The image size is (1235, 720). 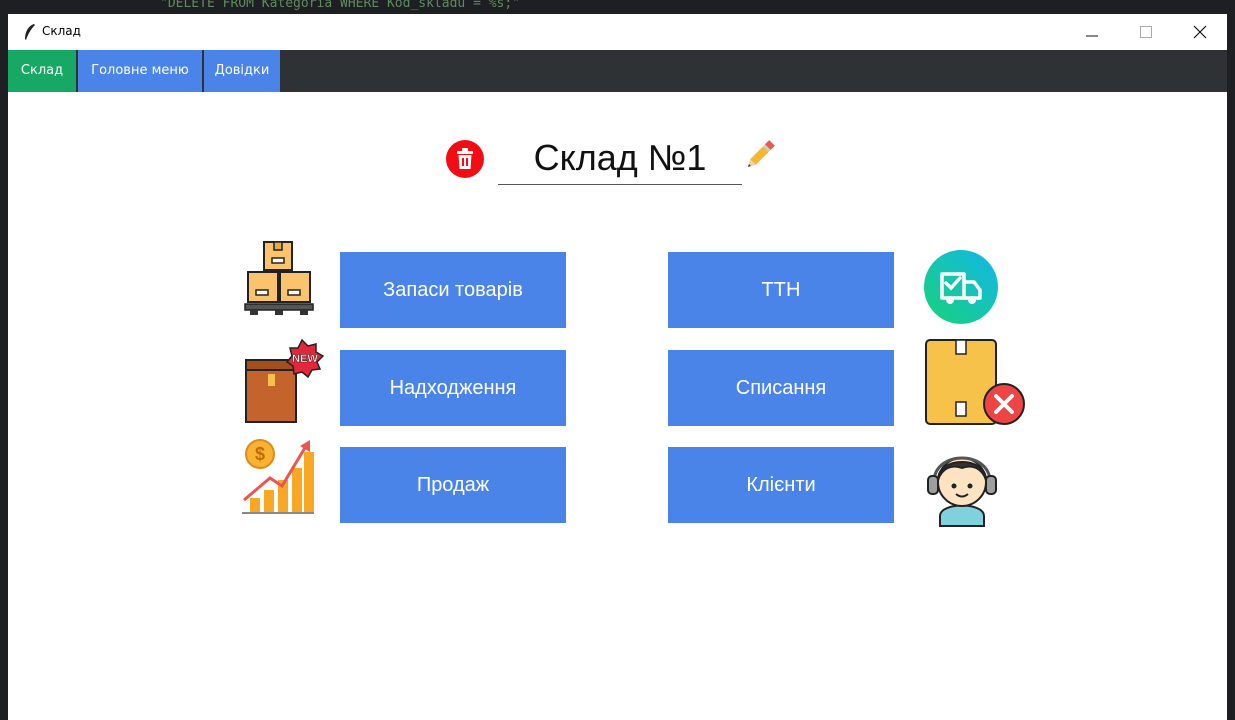 I want to click on pencil-icon, so click(x=760, y=155).